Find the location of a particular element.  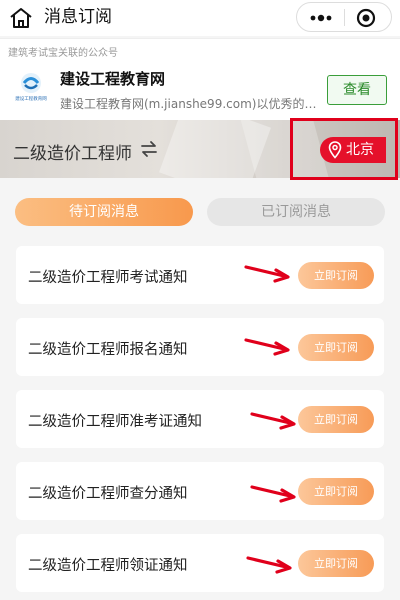

close-icon is located at coordinates (366, 18).